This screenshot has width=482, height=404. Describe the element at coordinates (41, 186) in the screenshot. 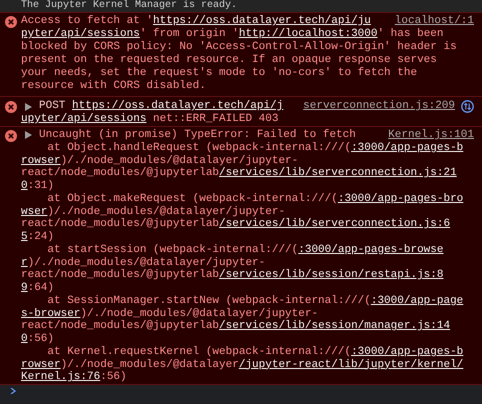

I see `message-text: :31)` at that location.